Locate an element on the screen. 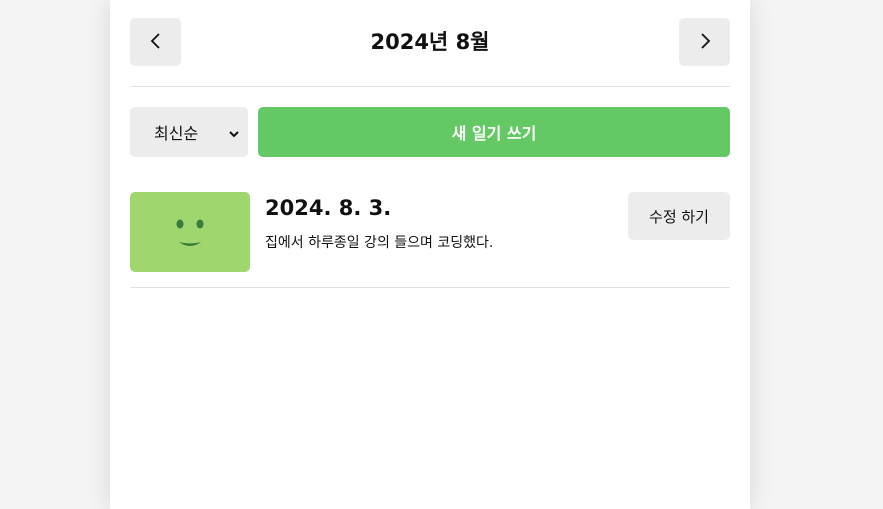 This screenshot has width=883, height=509. chevron-down-icon is located at coordinates (234, 131).